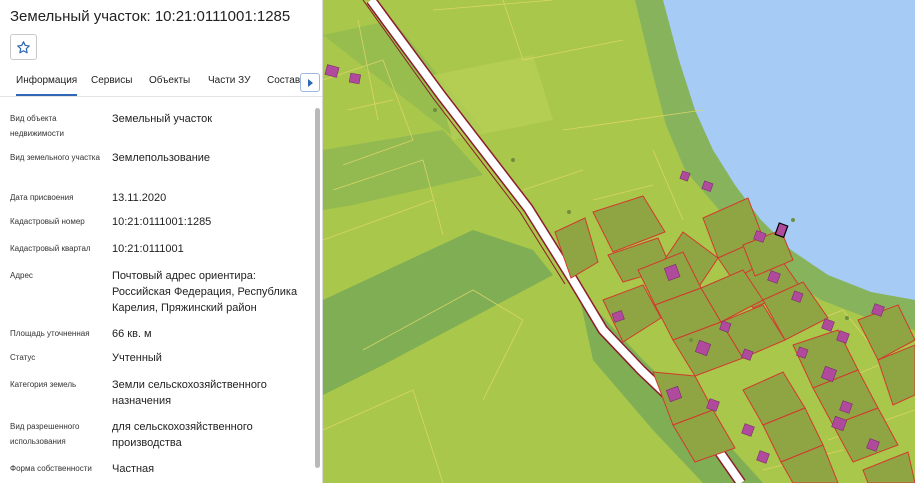 Image resolution: width=915 pixels, height=483 pixels. I want to click on prop-label: Форма собственности, so click(51, 468).